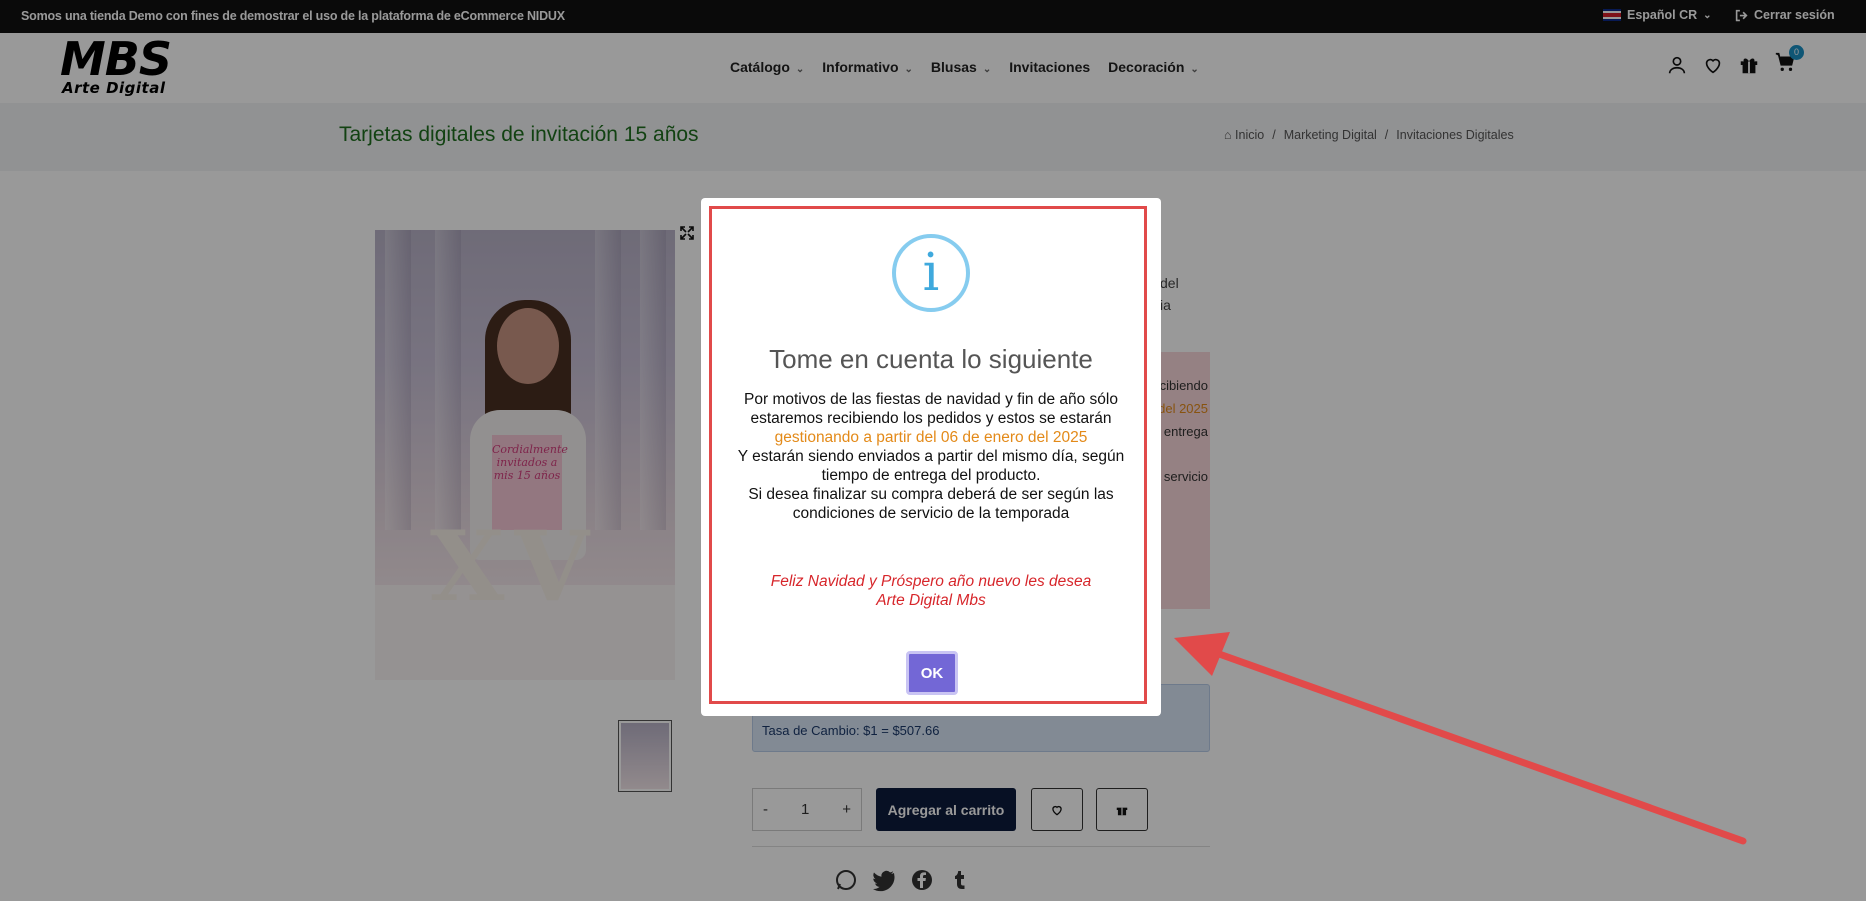 The width and height of the screenshot is (1866, 901). Describe the element at coordinates (1460, 738) in the screenshot. I see `annotation-arrow-icon` at that location.